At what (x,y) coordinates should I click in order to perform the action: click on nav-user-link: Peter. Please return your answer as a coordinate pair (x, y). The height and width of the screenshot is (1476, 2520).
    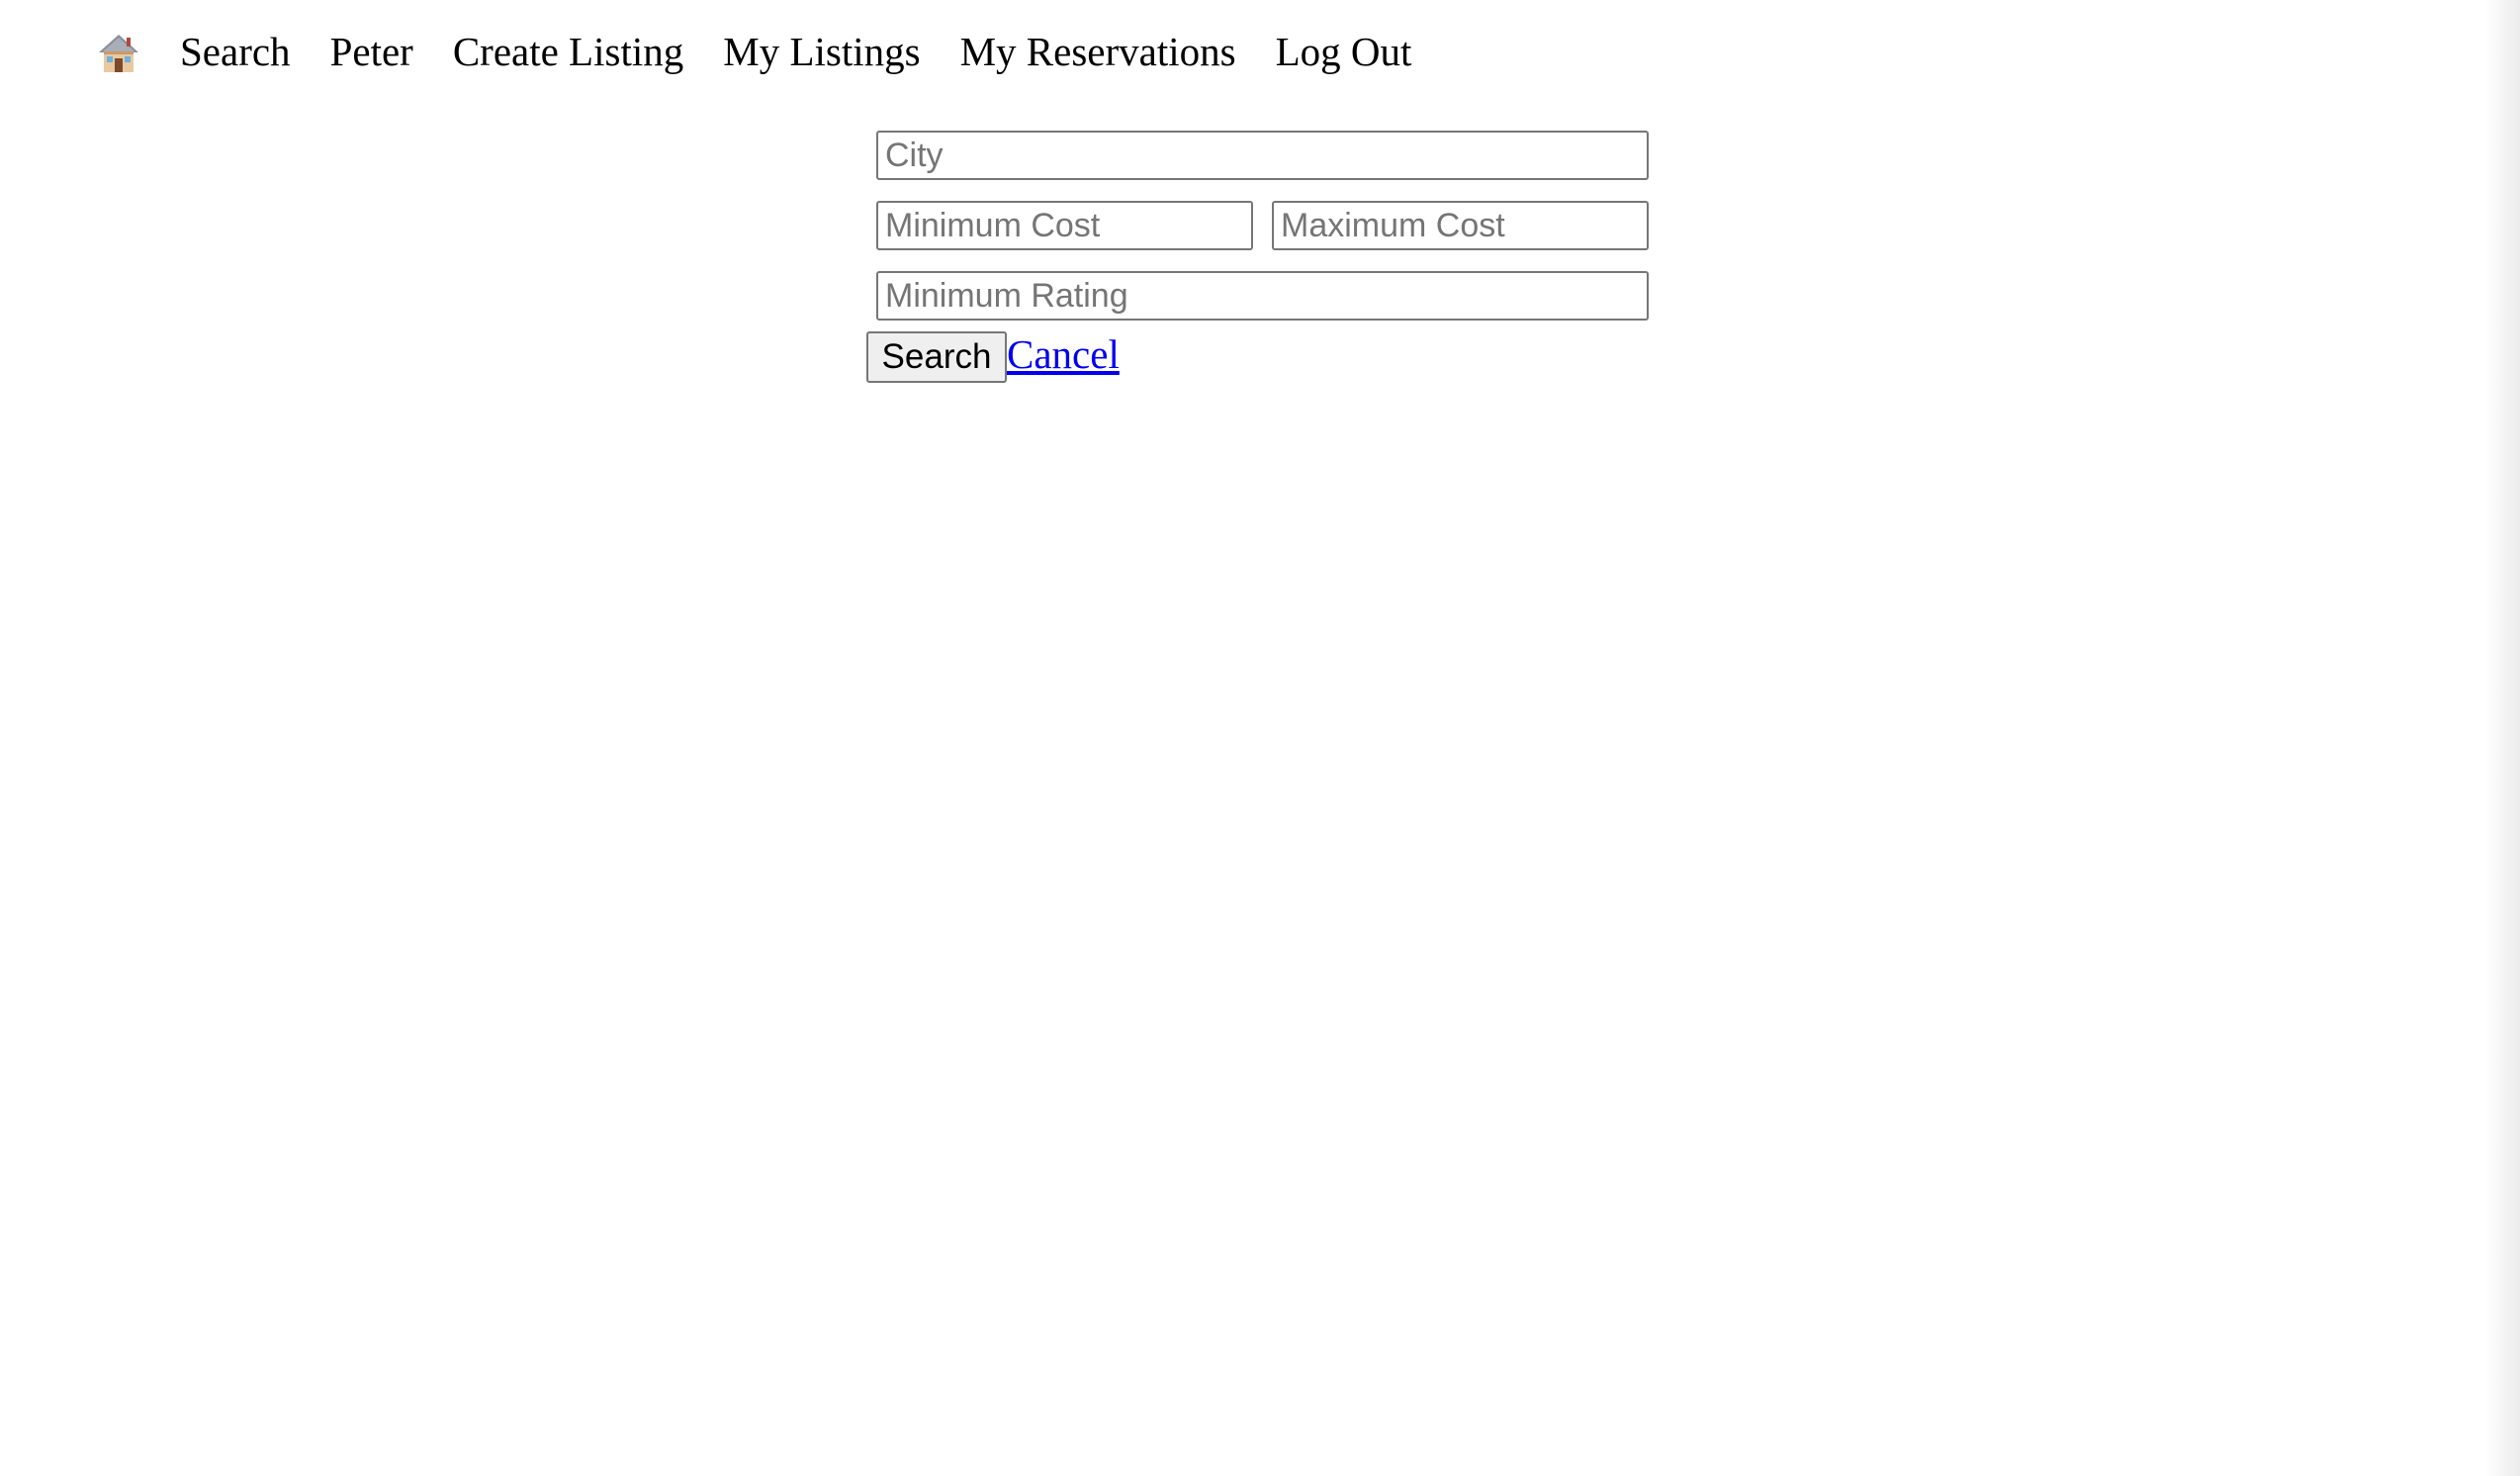
    Looking at the image, I should click on (371, 51).